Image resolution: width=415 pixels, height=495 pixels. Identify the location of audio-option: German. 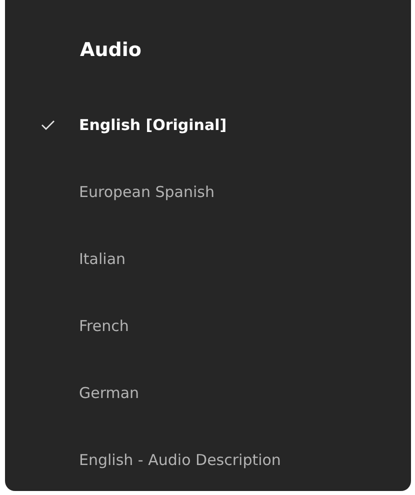
(109, 393).